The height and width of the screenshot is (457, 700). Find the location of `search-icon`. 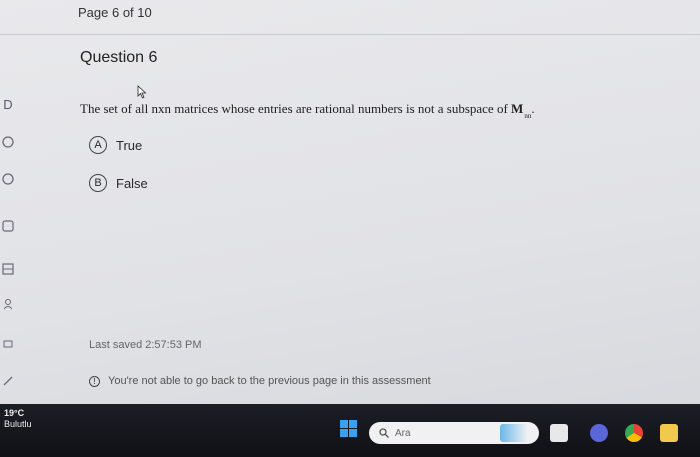

search-icon is located at coordinates (384, 433).